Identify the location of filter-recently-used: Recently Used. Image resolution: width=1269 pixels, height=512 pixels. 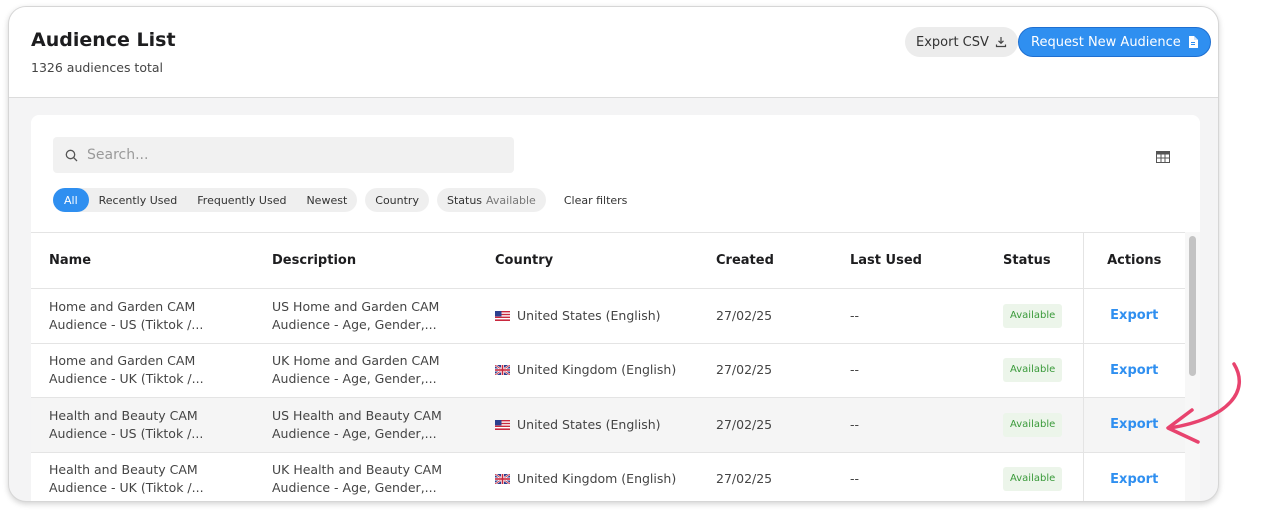
(138, 200).